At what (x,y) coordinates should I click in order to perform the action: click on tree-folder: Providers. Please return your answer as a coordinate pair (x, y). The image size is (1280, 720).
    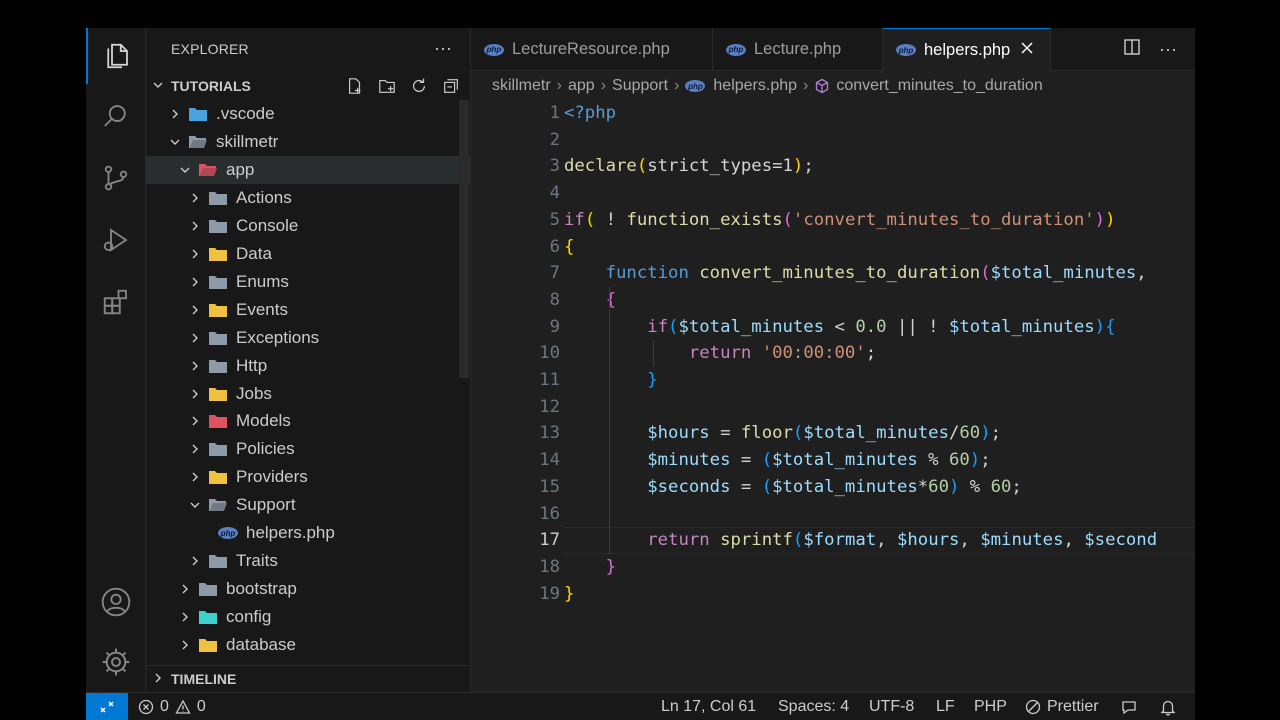
    Looking at the image, I should click on (308, 477).